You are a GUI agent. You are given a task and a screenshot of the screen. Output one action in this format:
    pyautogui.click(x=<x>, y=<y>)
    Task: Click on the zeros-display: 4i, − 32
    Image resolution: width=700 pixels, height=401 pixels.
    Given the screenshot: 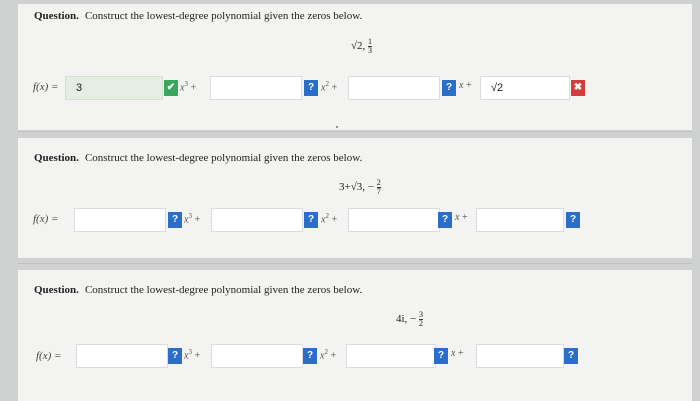 What is the action you would take?
    pyautogui.click(x=410, y=319)
    